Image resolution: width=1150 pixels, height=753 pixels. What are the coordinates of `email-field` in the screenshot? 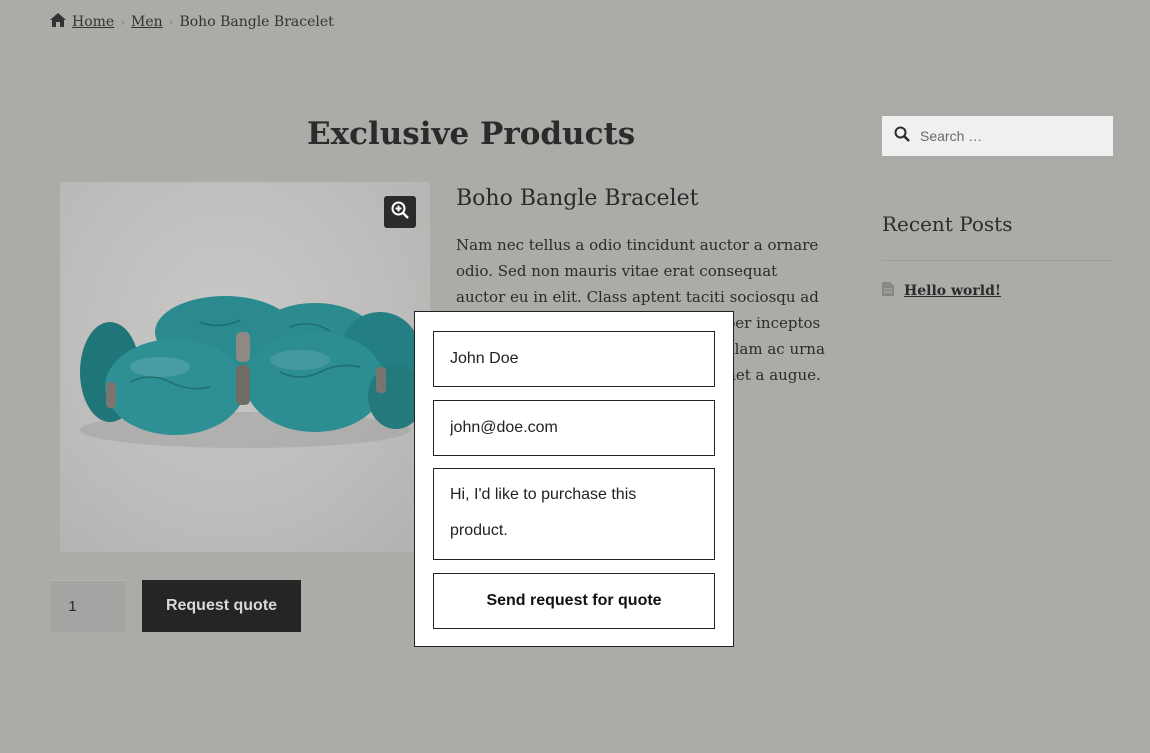 It's located at (574, 428).